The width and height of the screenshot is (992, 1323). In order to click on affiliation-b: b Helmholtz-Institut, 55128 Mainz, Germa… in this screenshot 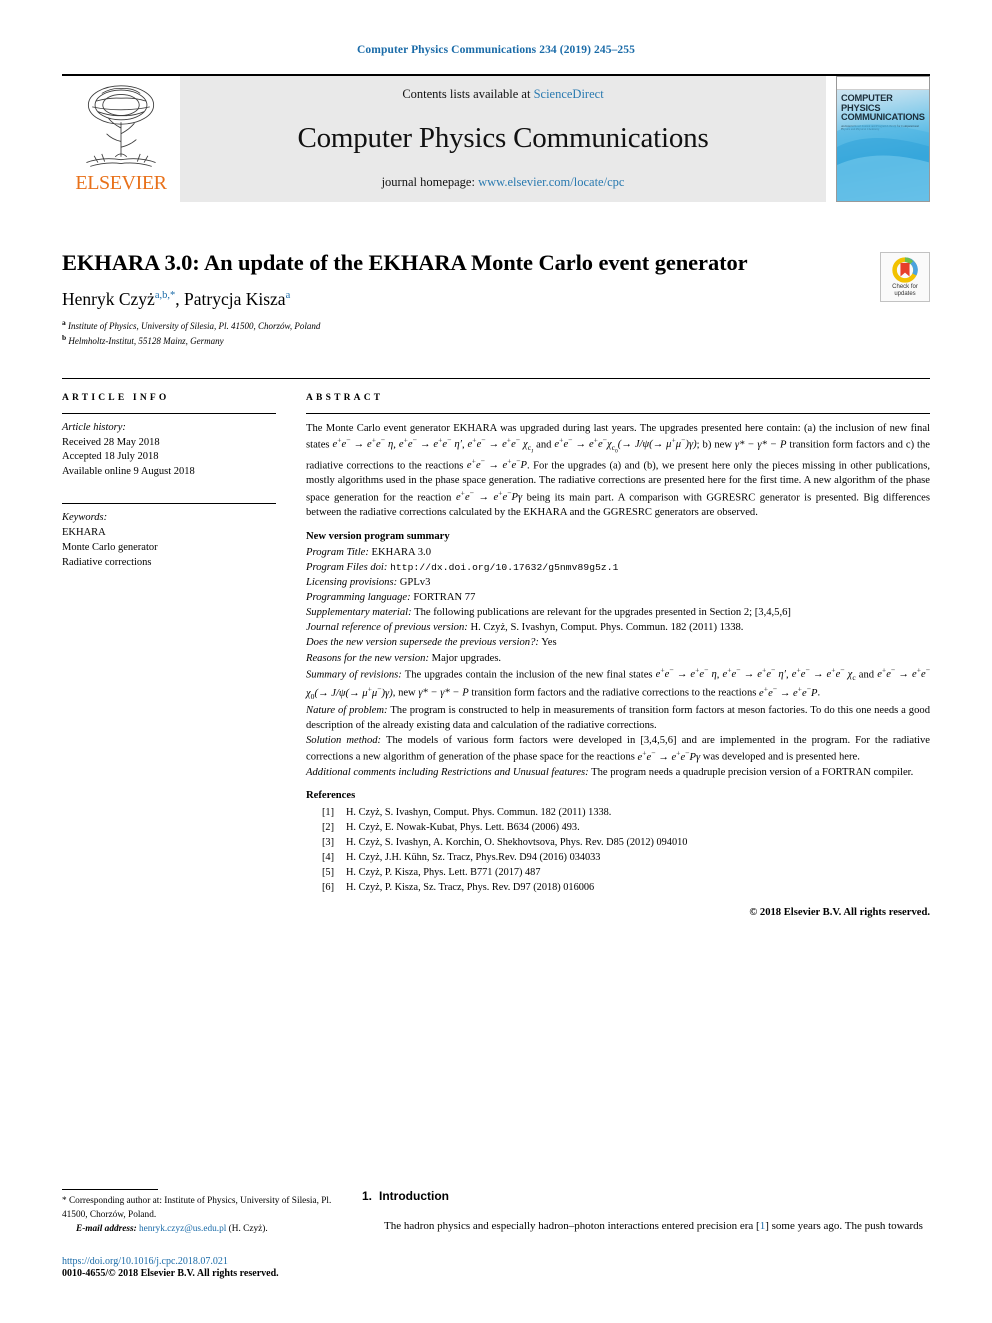, I will do `click(496, 340)`.